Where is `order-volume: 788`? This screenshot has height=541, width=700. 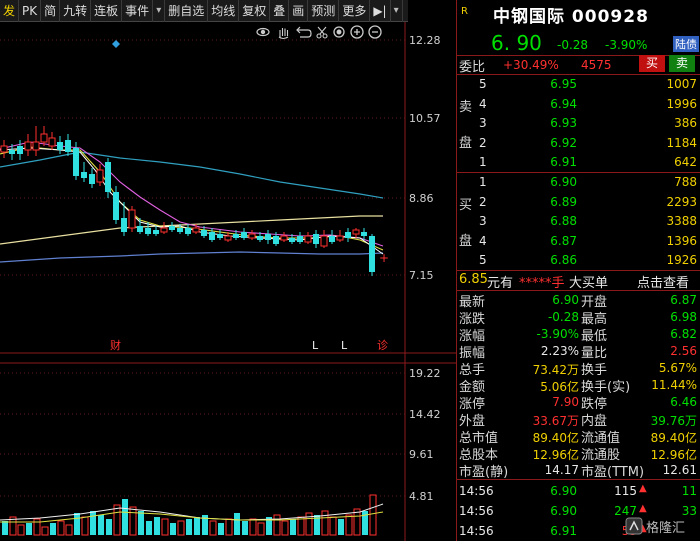
order-volume: 788 is located at coordinates (685, 182).